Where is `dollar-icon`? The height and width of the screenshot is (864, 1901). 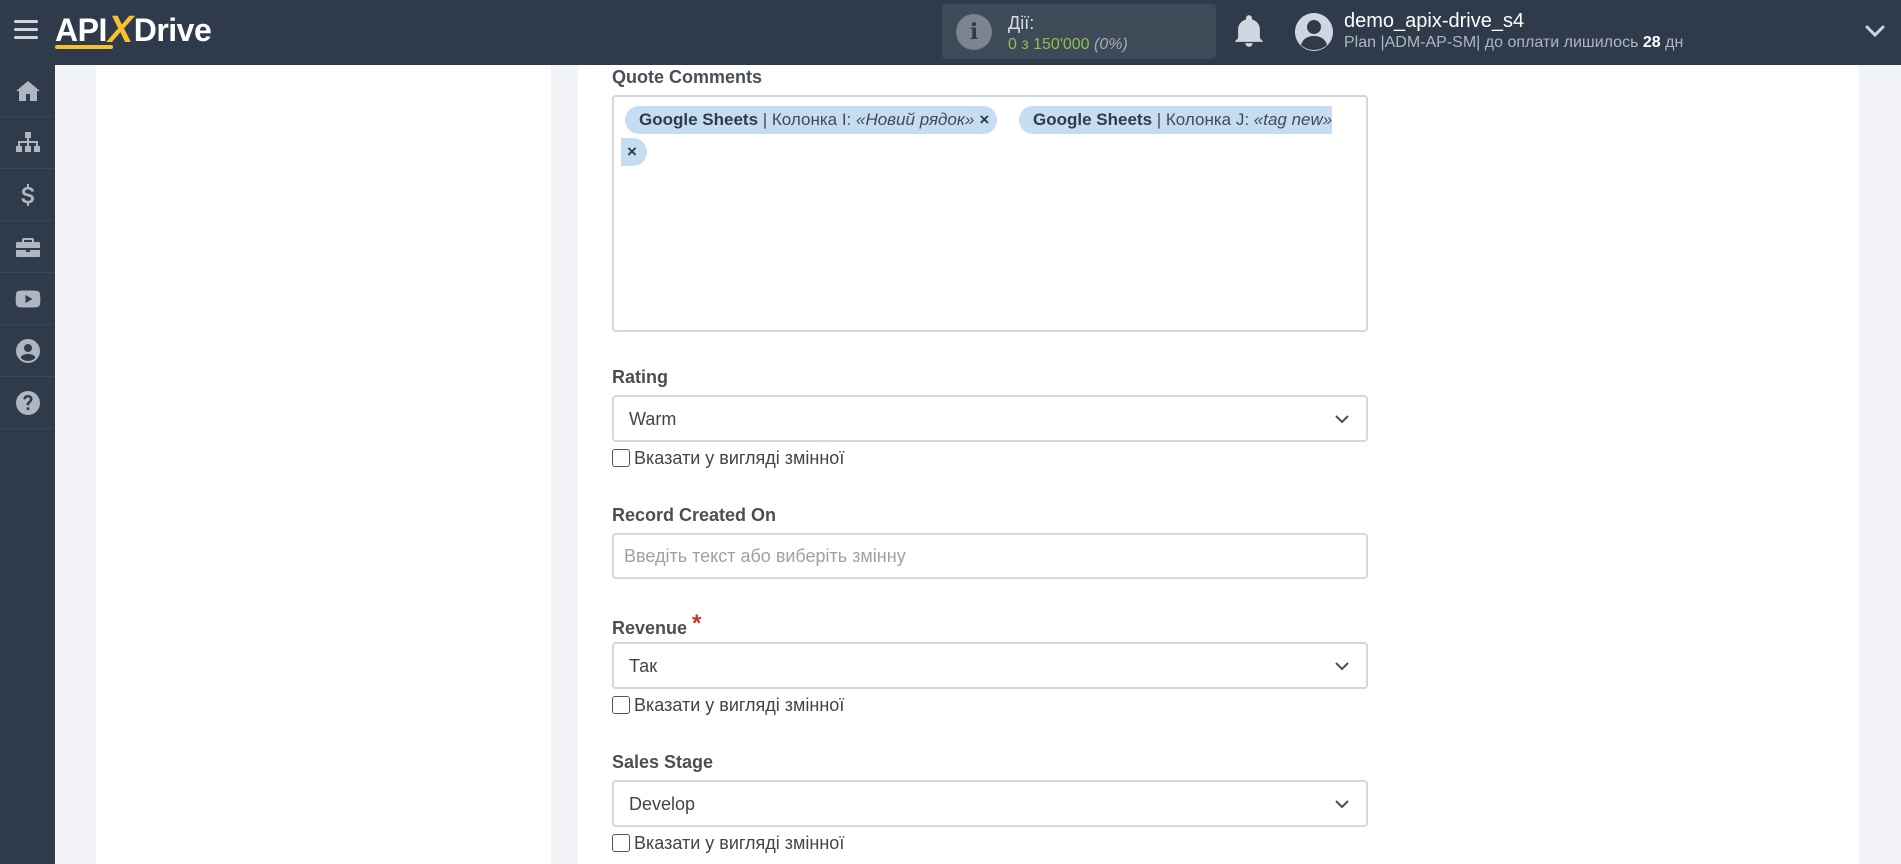 dollar-icon is located at coordinates (27, 194).